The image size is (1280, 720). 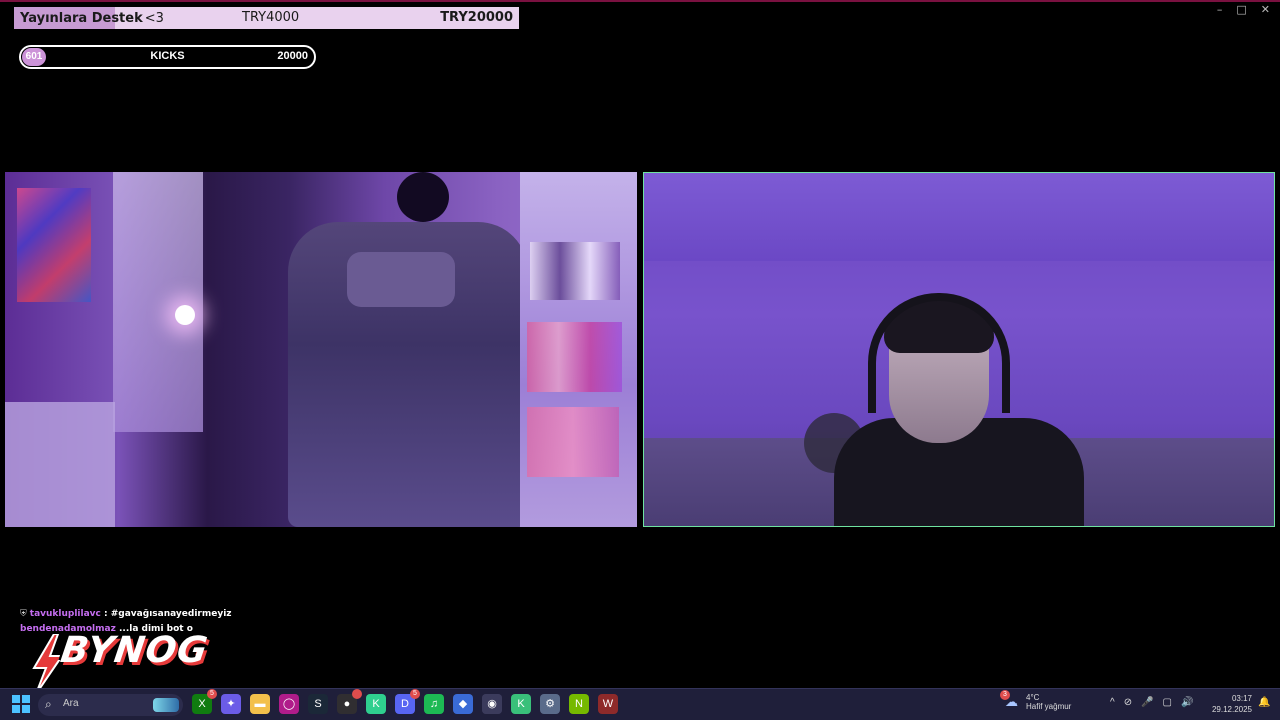 What do you see at coordinates (1167, 702) in the screenshot?
I see `network-icon: ▢` at bounding box center [1167, 702].